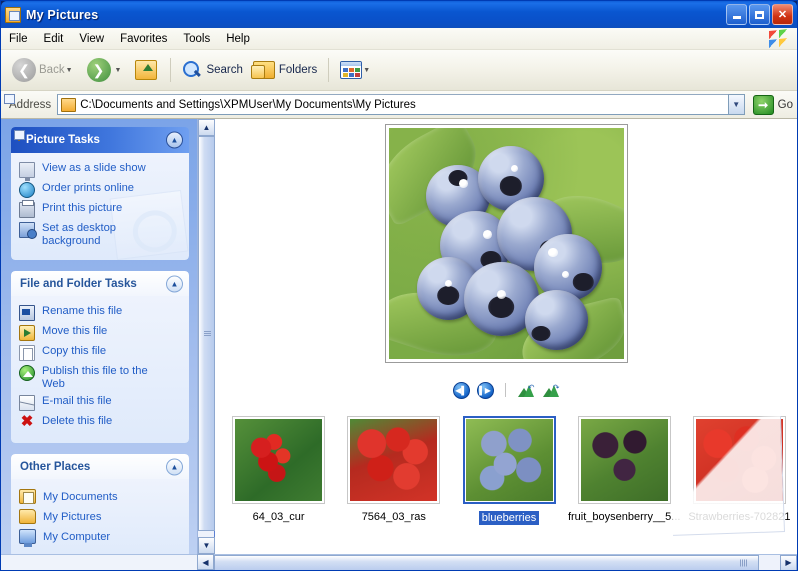 The height and width of the screenshot is (571, 798). I want to click on task-view-slideshow: View as a slide show, so click(101, 171).